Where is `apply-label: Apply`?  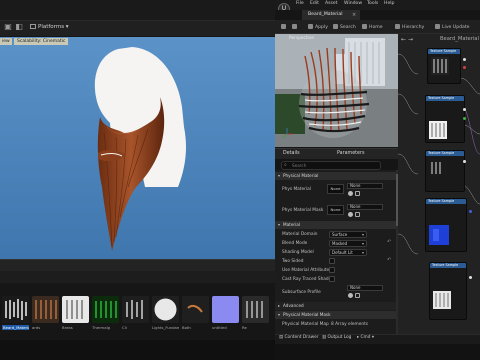 apply-label: Apply is located at coordinates (321, 27).